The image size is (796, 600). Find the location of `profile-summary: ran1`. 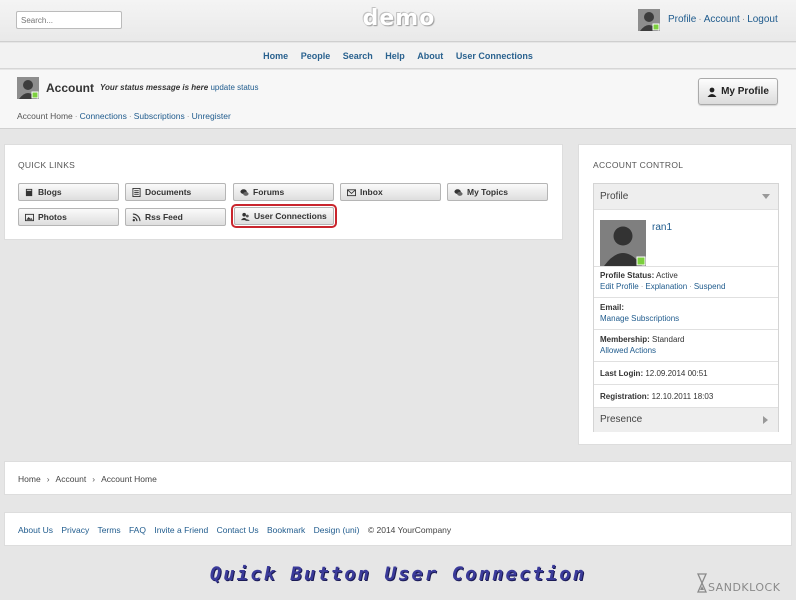

profile-summary: ran1 is located at coordinates (686, 238).